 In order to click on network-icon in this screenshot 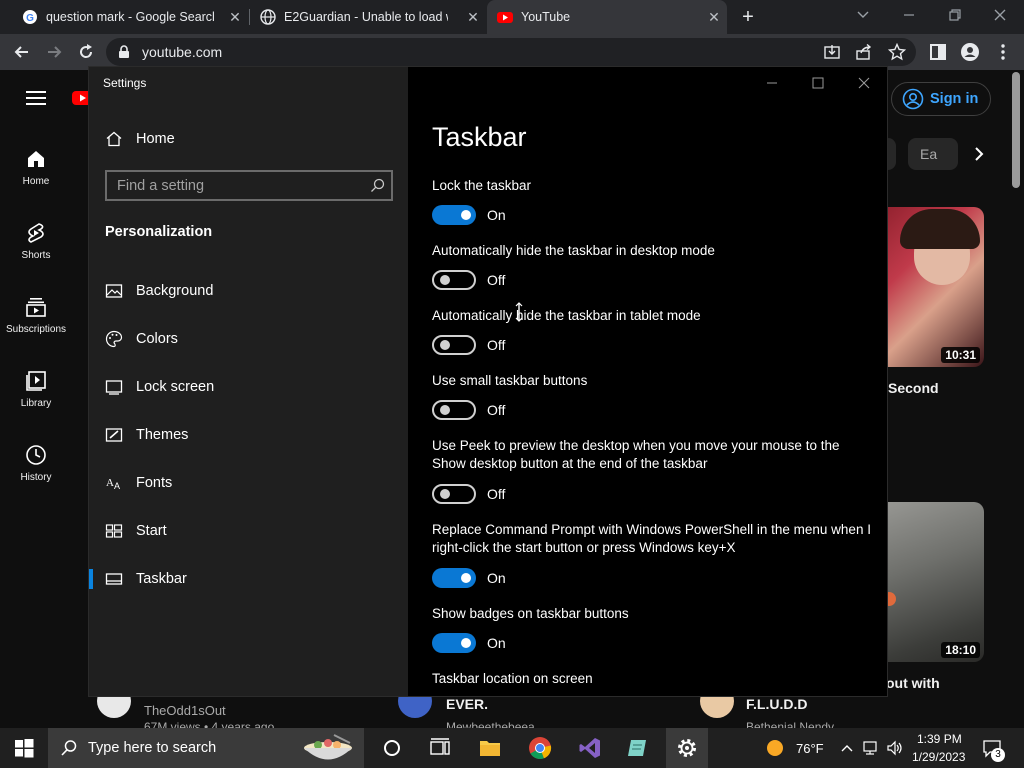, I will do `click(871, 748)`.